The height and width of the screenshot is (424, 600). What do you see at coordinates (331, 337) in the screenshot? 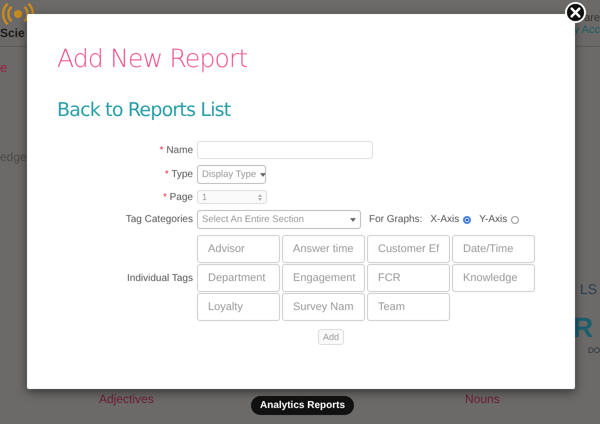
I see `add-button: Add` at bounding box center [331, 337].